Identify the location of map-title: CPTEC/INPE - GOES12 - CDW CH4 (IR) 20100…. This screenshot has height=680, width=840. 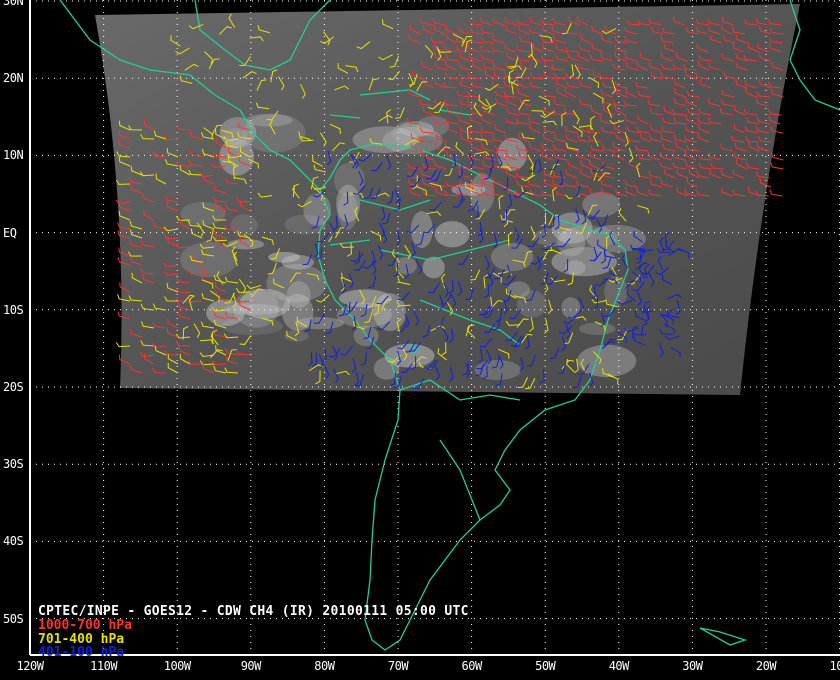
(253, 611).